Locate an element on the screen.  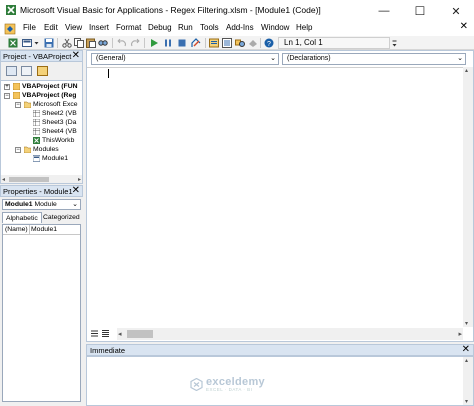
object-combo: (General) ⌄ is located at coordinates (185, 59).